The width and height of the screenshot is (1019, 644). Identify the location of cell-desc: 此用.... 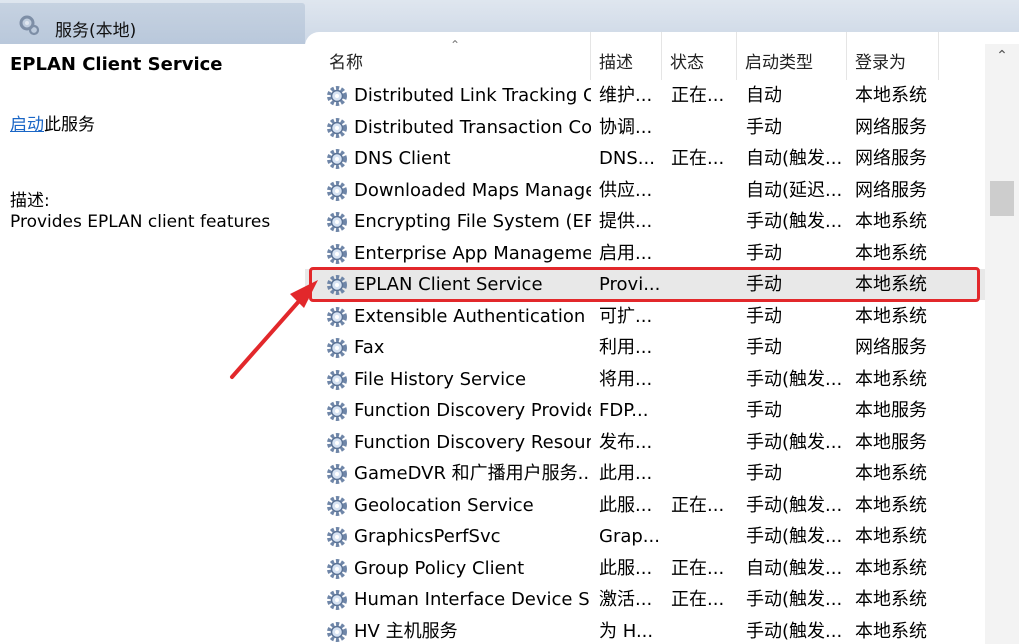
(626, 473).